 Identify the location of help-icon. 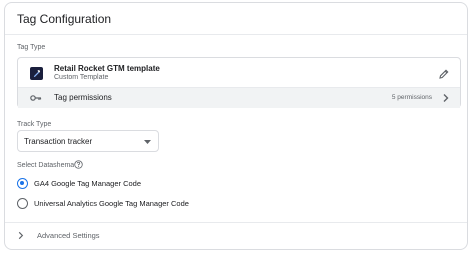
(78, 164).